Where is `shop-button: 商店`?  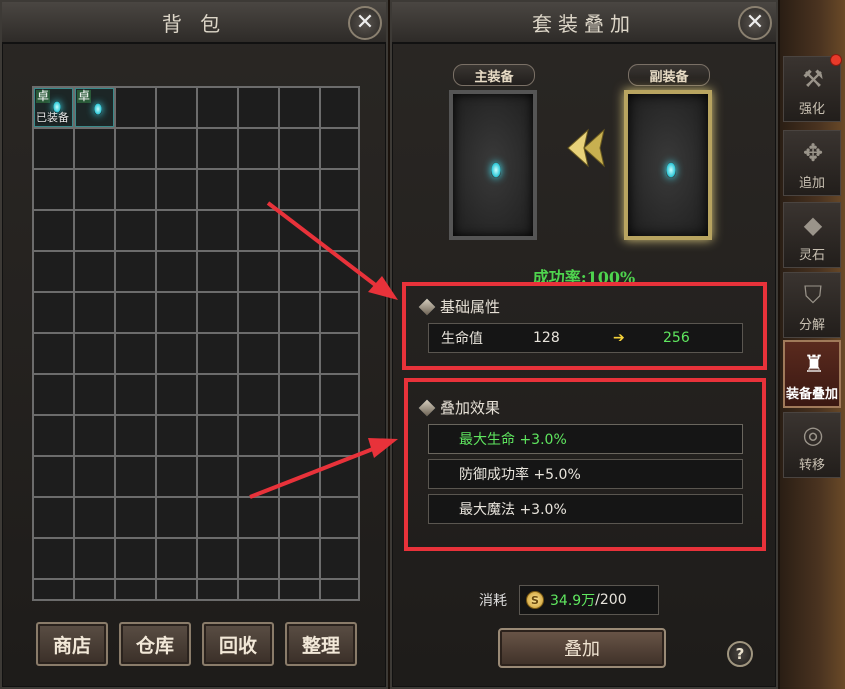 shop-button: 商店 is located at coordinates (72, 644).